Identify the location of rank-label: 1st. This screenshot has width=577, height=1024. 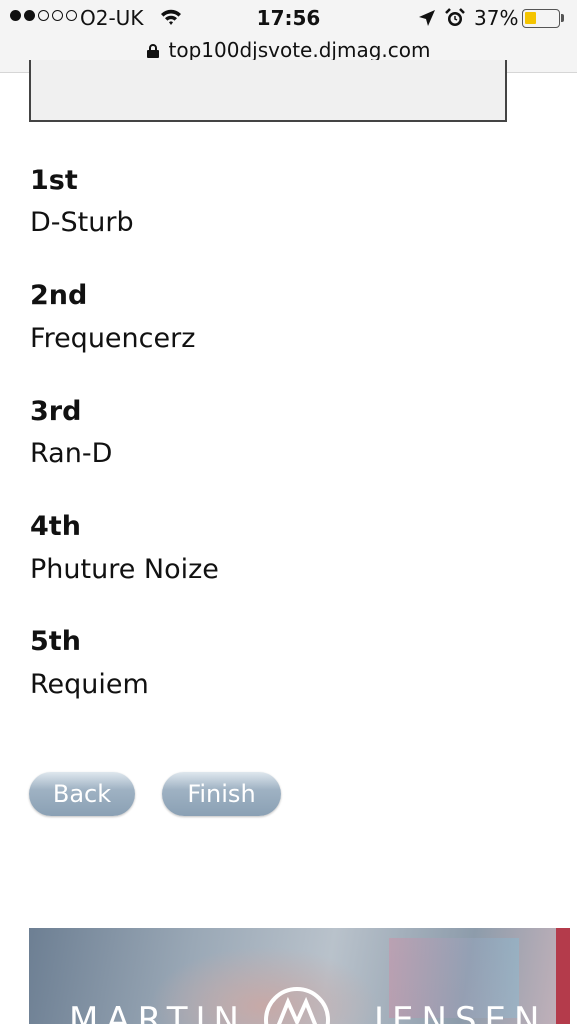
(54, 180).